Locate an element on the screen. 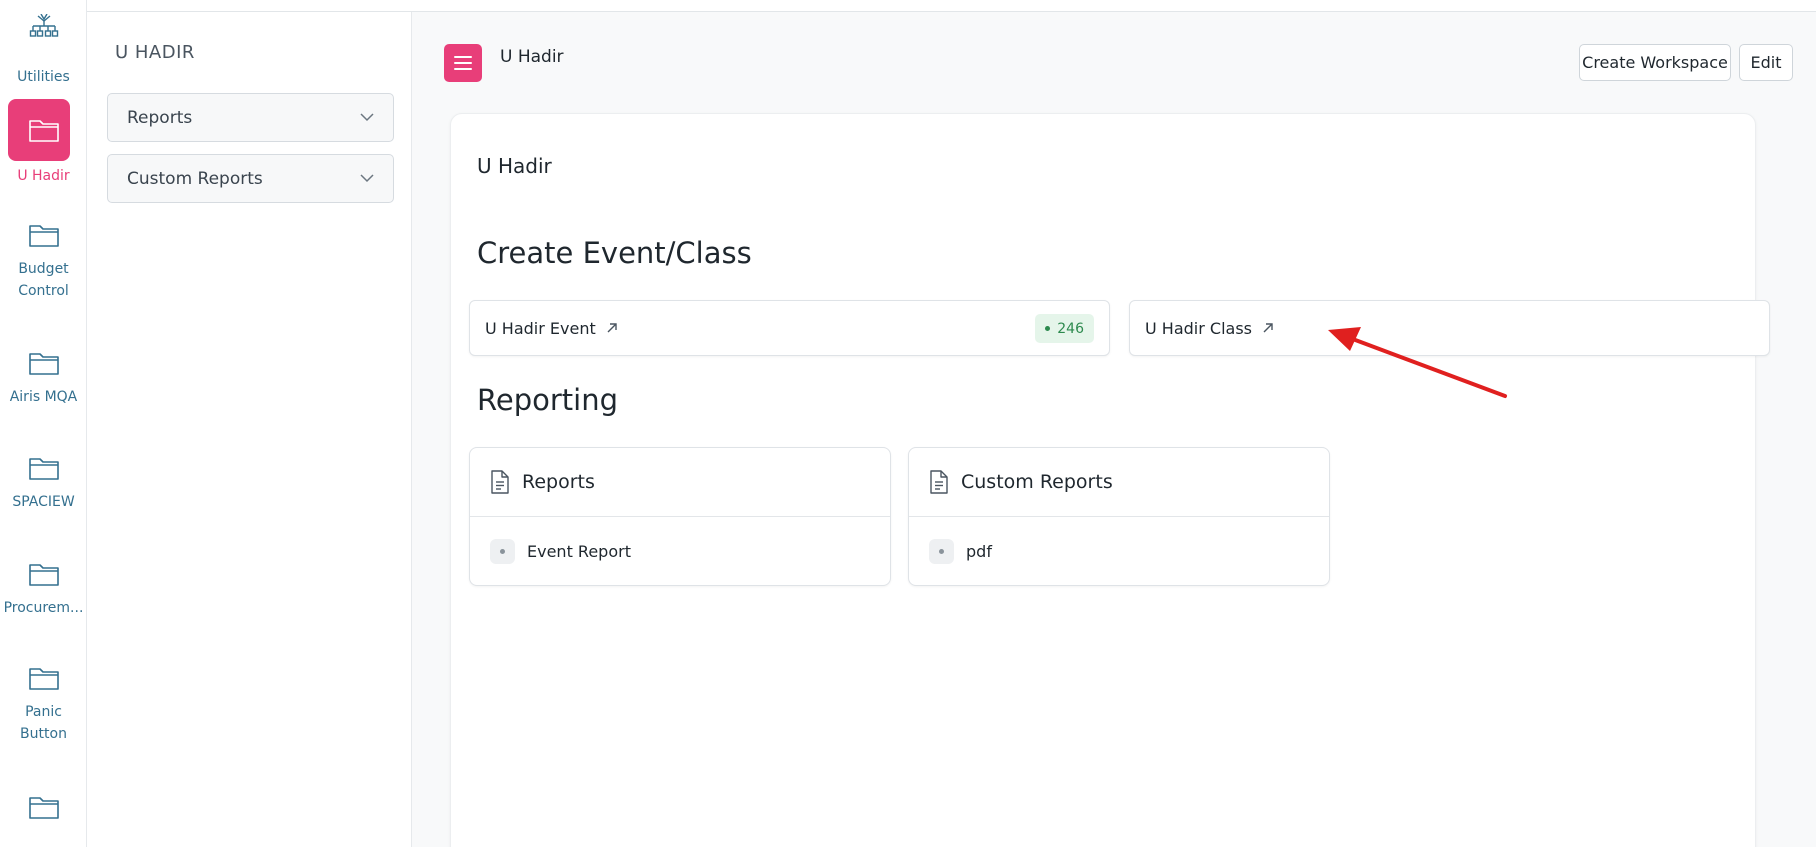 The width and height of the screenshot is (1816, 847). create-workspace-button: Create Workspace is located at coordinates (1655, 62).